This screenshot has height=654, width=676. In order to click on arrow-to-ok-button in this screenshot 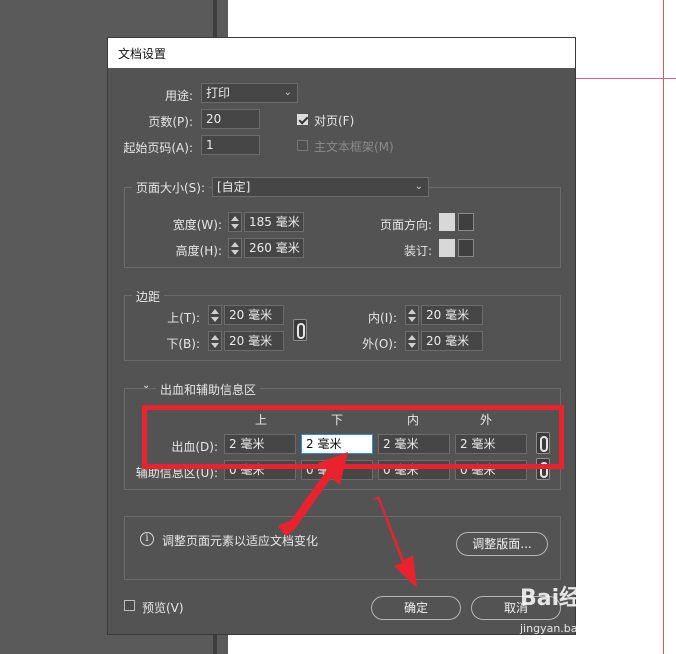, I will do `click(394, 542)`.